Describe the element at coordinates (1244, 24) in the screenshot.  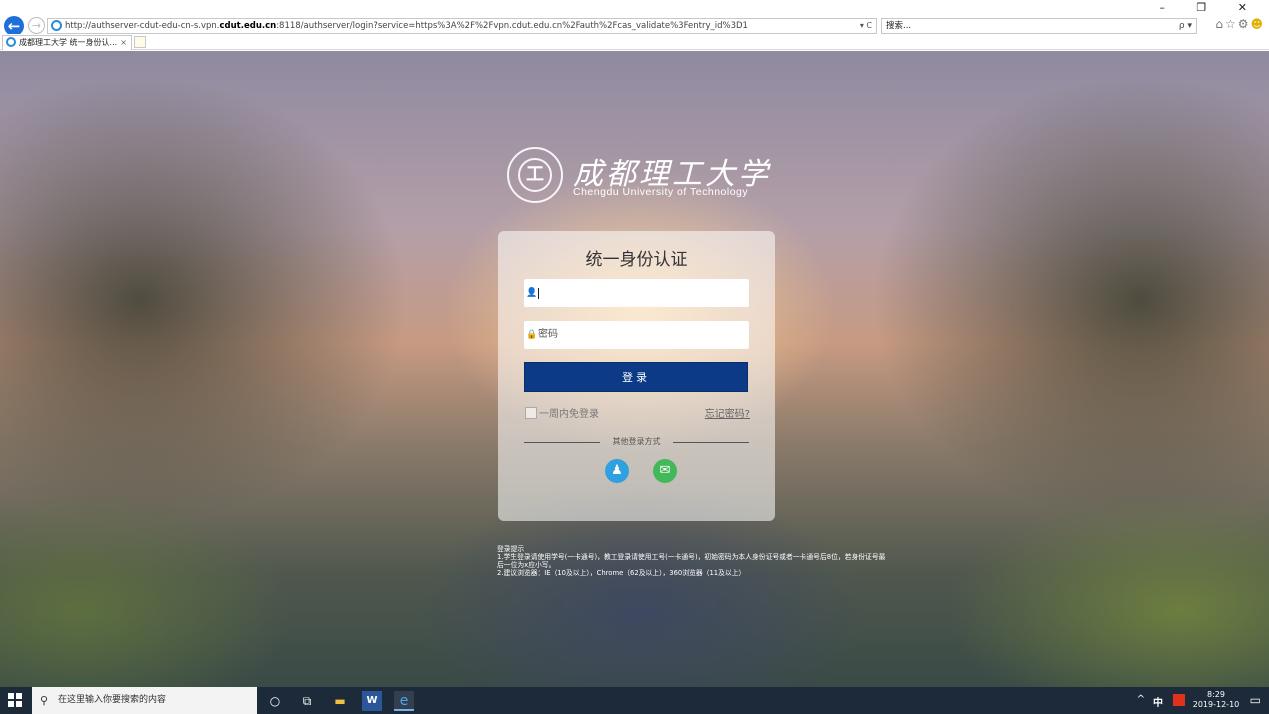
I see `gear-icon: ⚙` at that location.